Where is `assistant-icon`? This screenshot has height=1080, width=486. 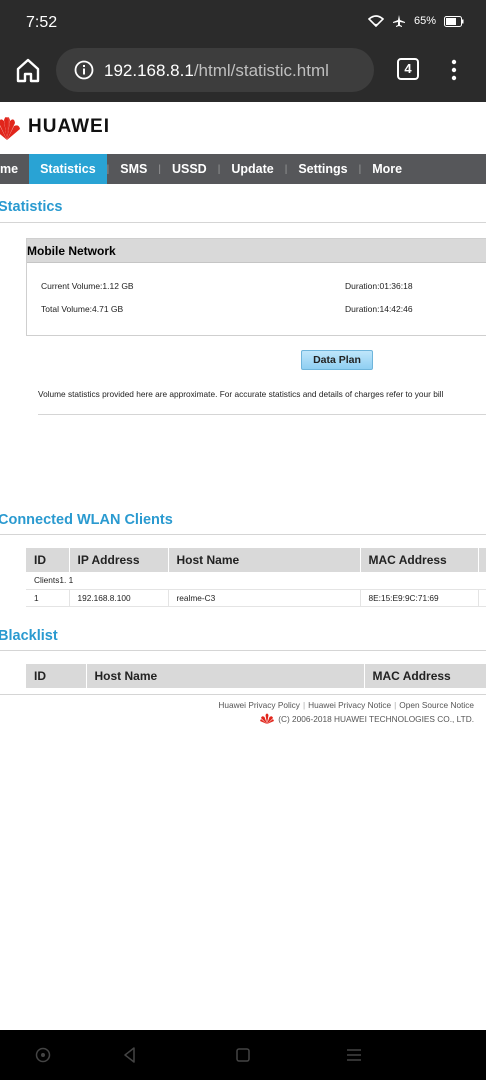
assistant-icon is located at coordinates (43, 1055).